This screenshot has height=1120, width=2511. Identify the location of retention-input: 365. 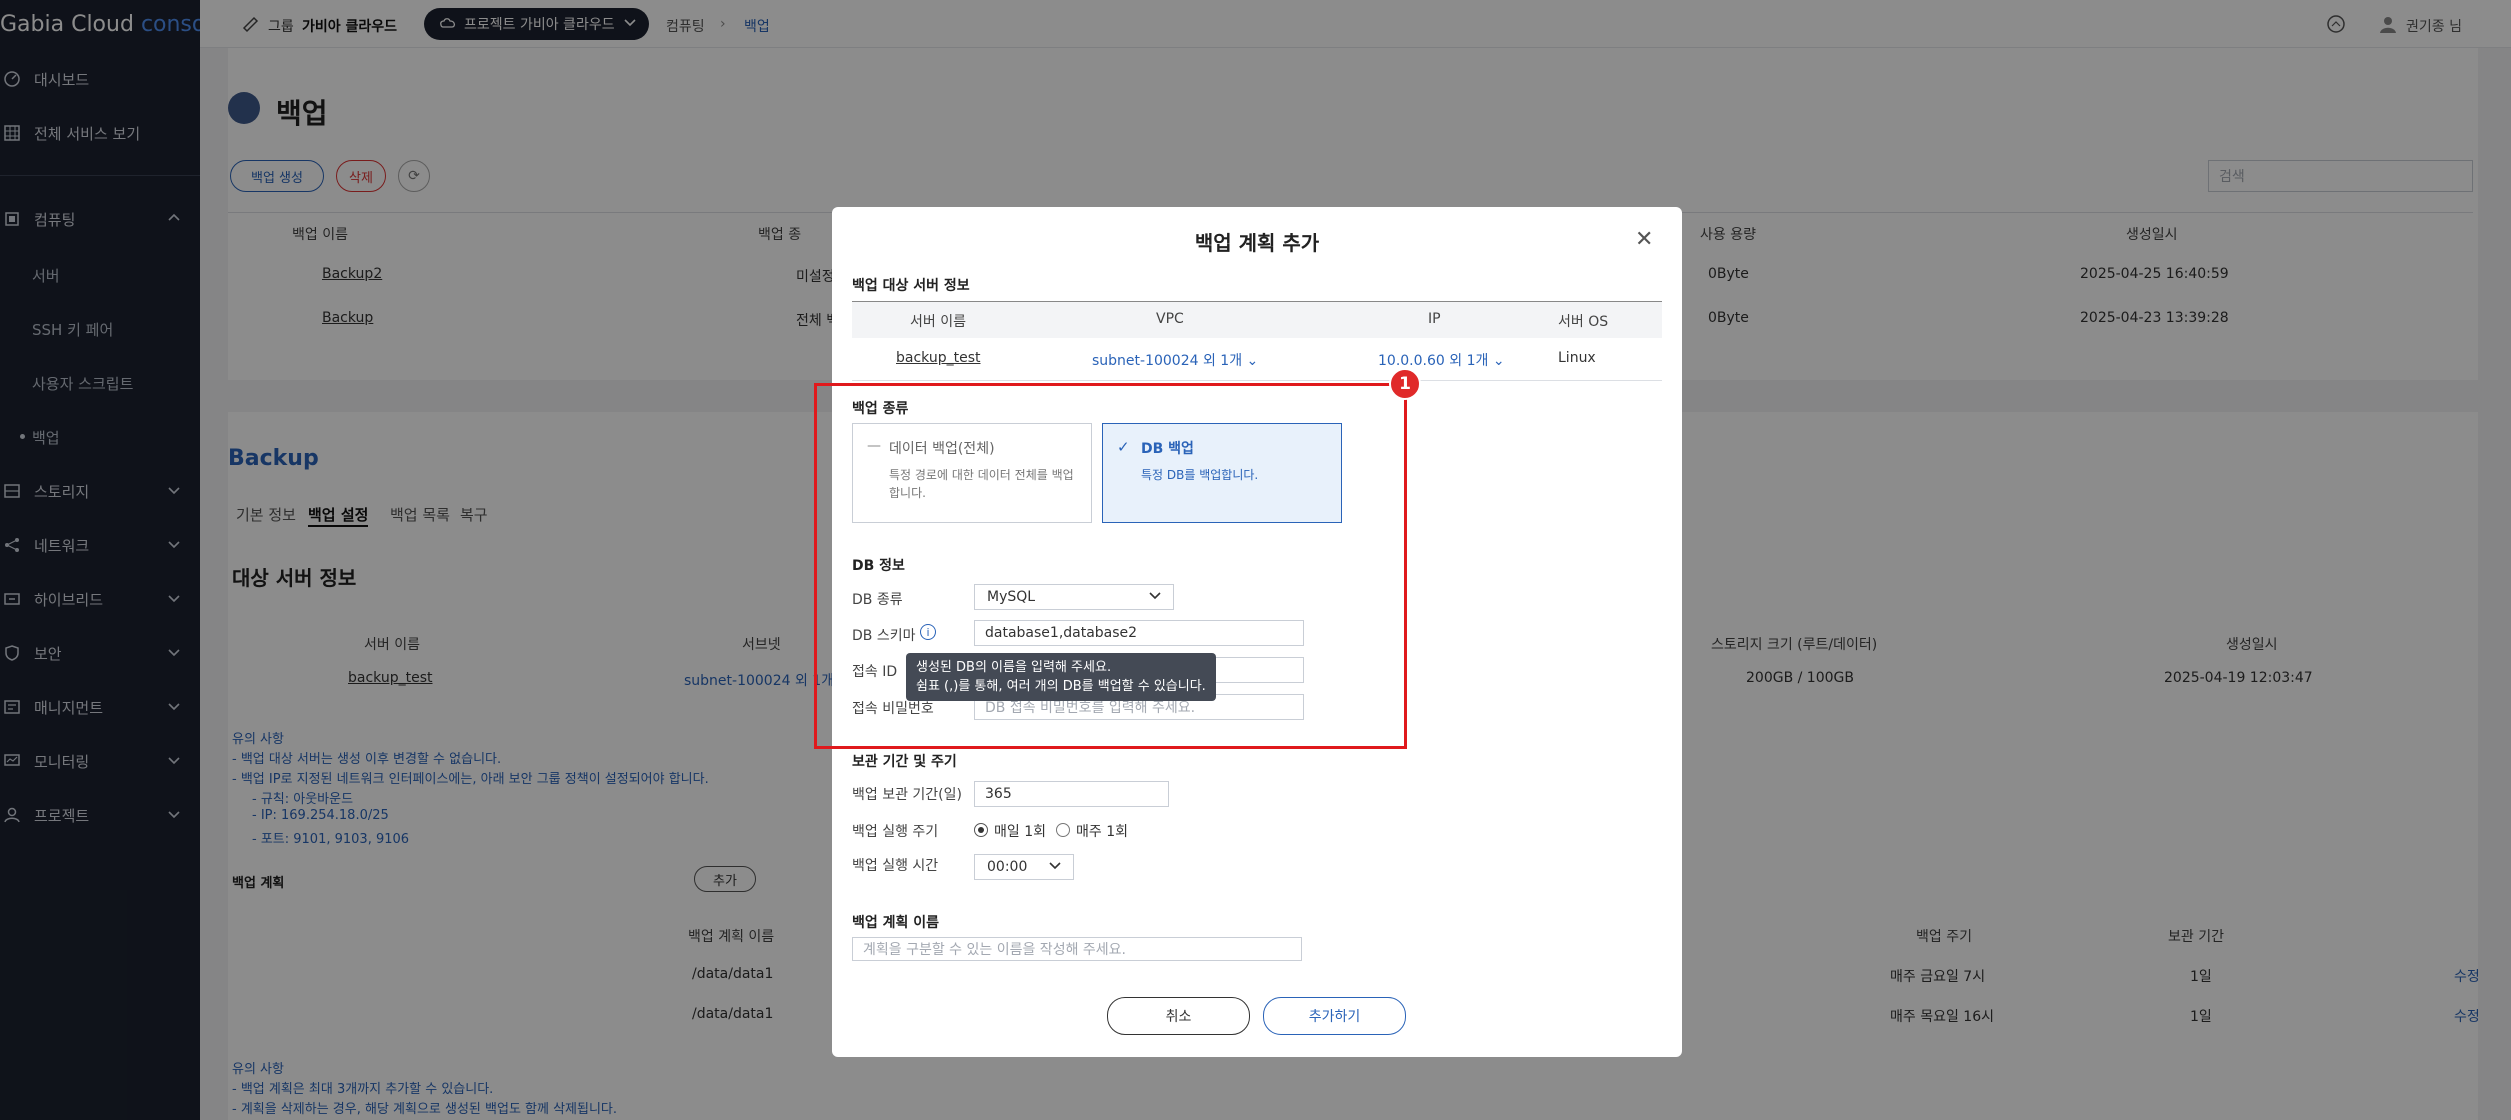
(1071, 794).